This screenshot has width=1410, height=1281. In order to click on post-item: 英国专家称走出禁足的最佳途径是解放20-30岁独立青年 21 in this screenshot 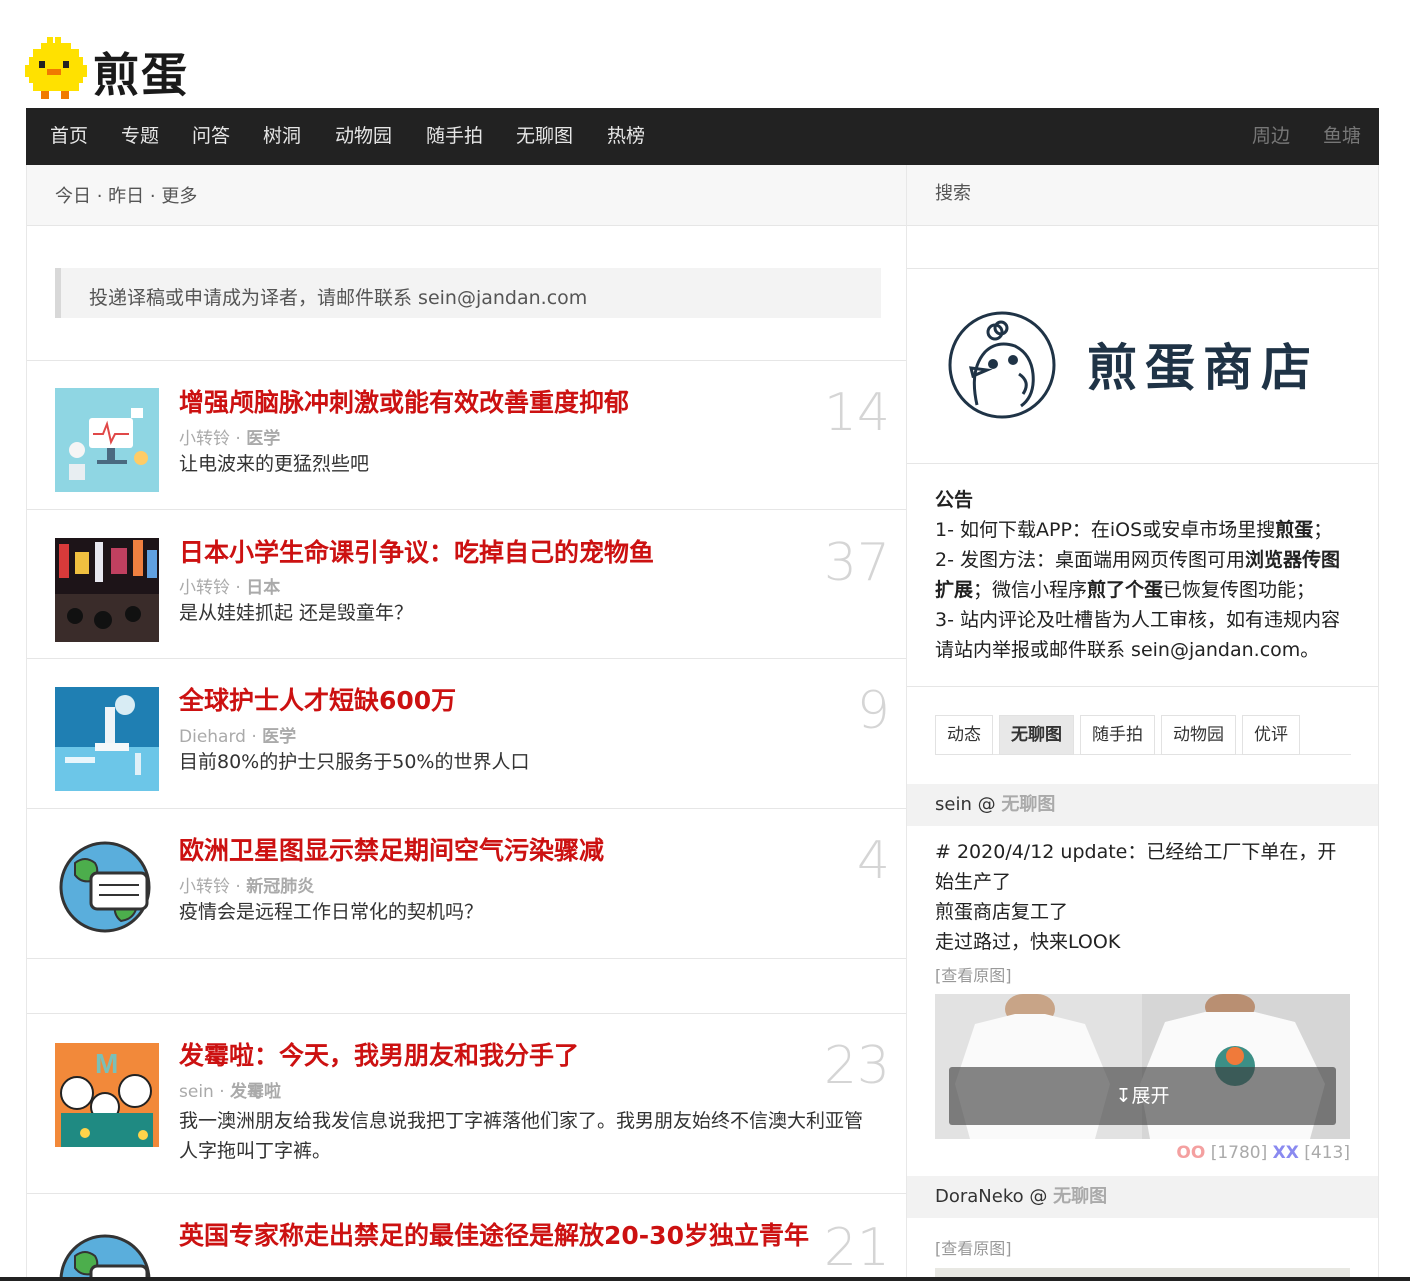, I will do `click(466, 1237)`.